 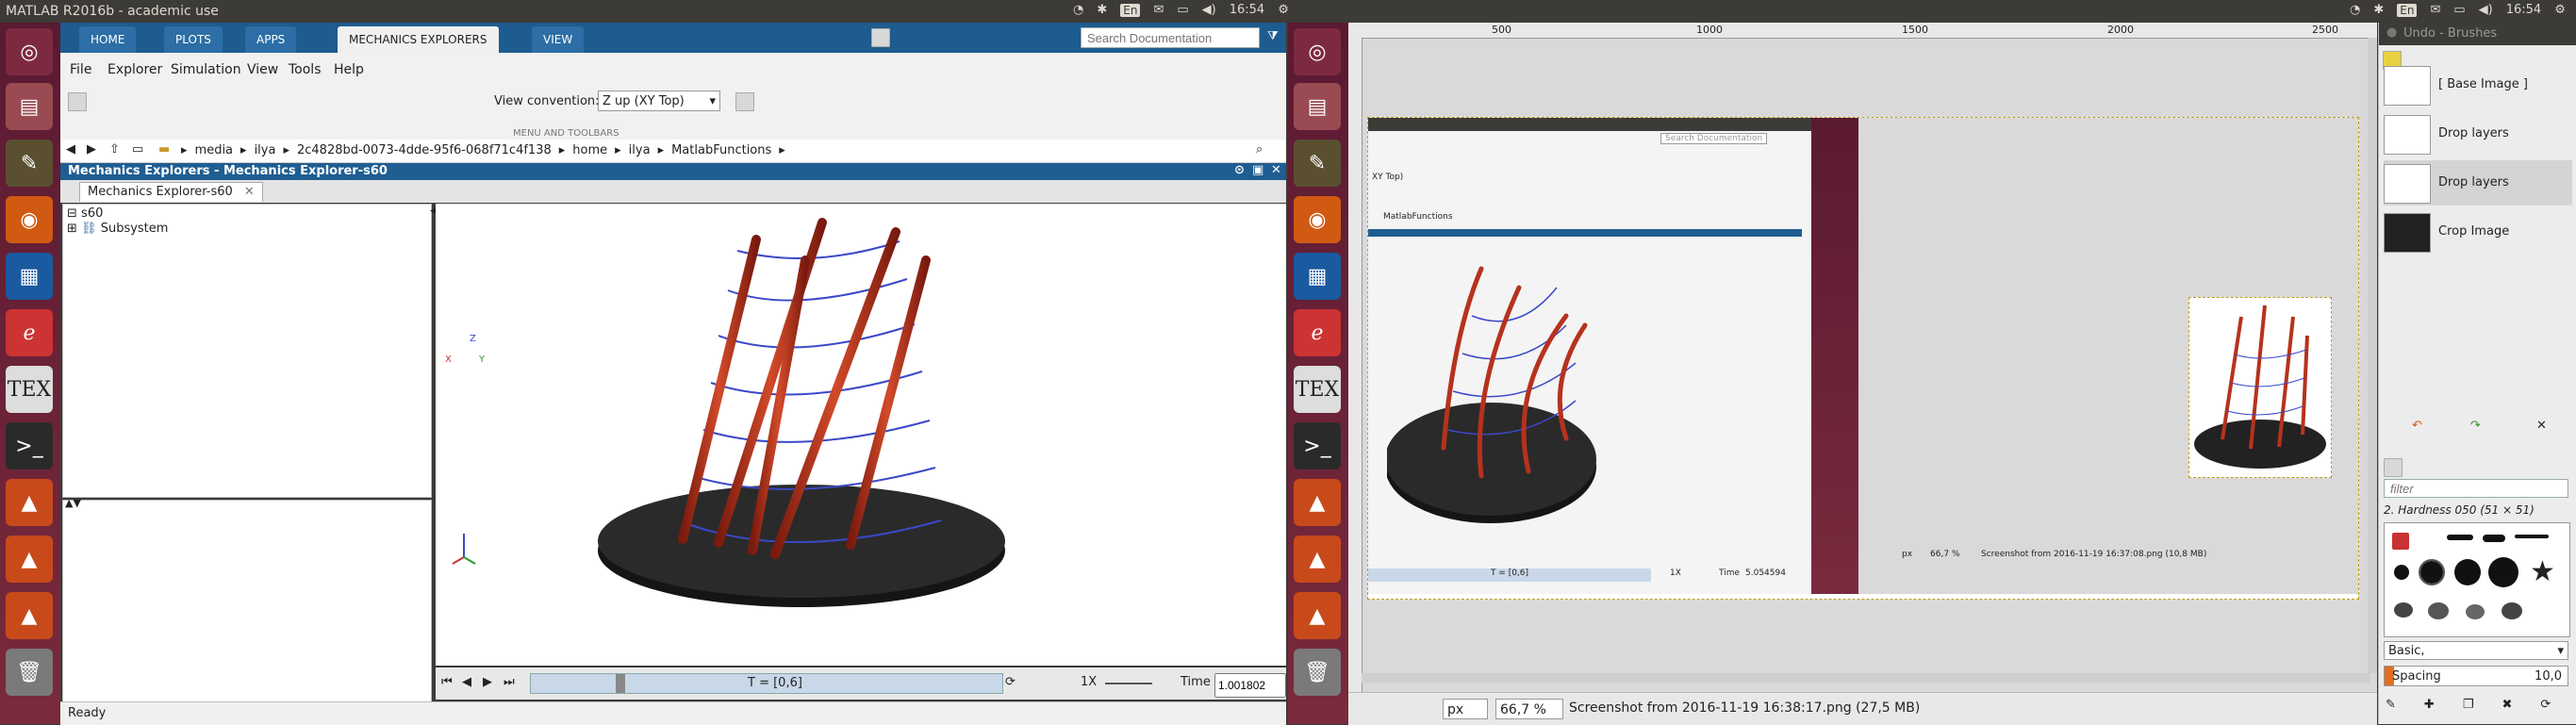 What do you see at coordinates (2372, 356) in the screenshot?
I see `vertical-scrollbar` at bounding box center [2372, 356].